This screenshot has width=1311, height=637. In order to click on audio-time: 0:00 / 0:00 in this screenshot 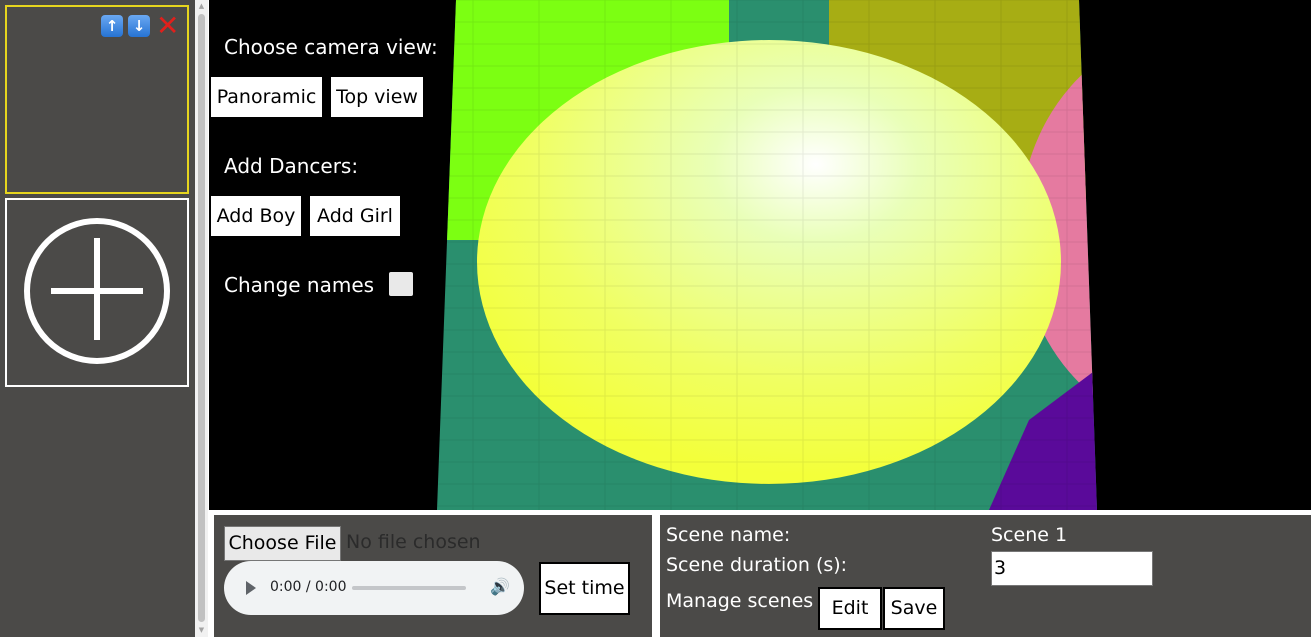, I will do `click(308, 587)`.